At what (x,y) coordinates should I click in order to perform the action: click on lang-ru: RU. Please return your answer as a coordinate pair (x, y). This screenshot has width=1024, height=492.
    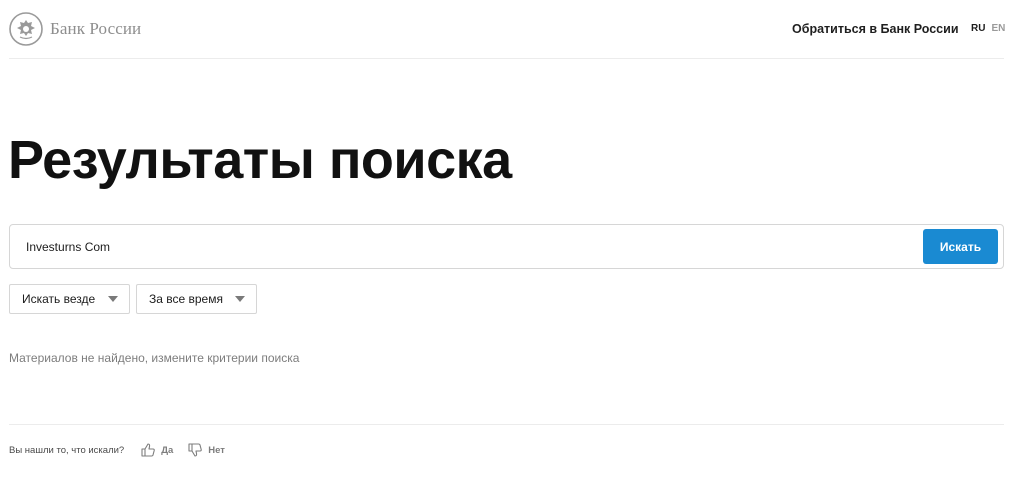
    Looking at the image, I should click on (978, 28).